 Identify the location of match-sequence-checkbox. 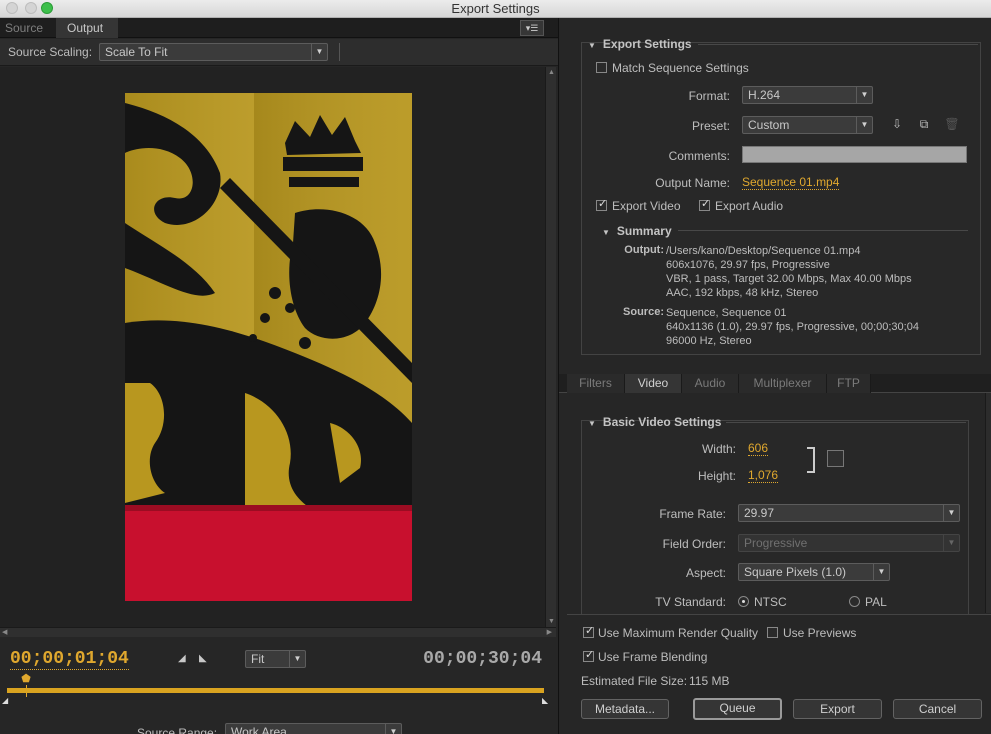
(601, 67).